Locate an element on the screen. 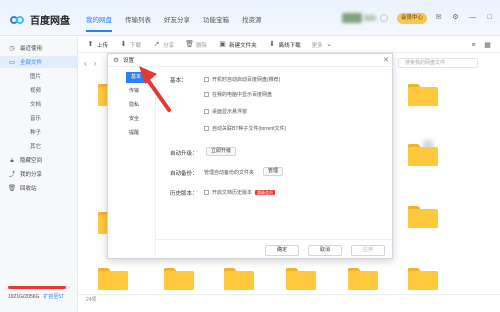  avatar is located at coordinates (352, 18).